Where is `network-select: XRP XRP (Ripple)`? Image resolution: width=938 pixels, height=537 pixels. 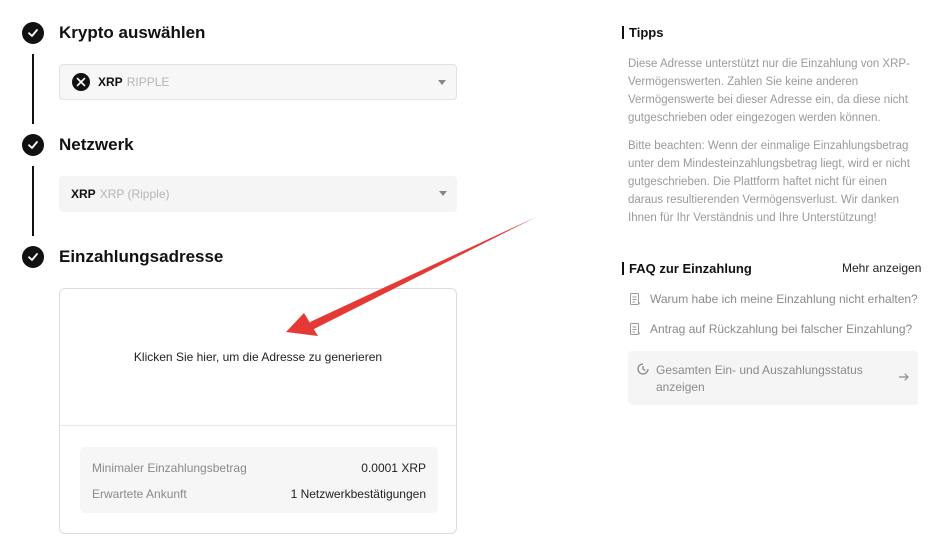 network-select: XRP XRP (Ripple) is located at coordinates (258, 194).